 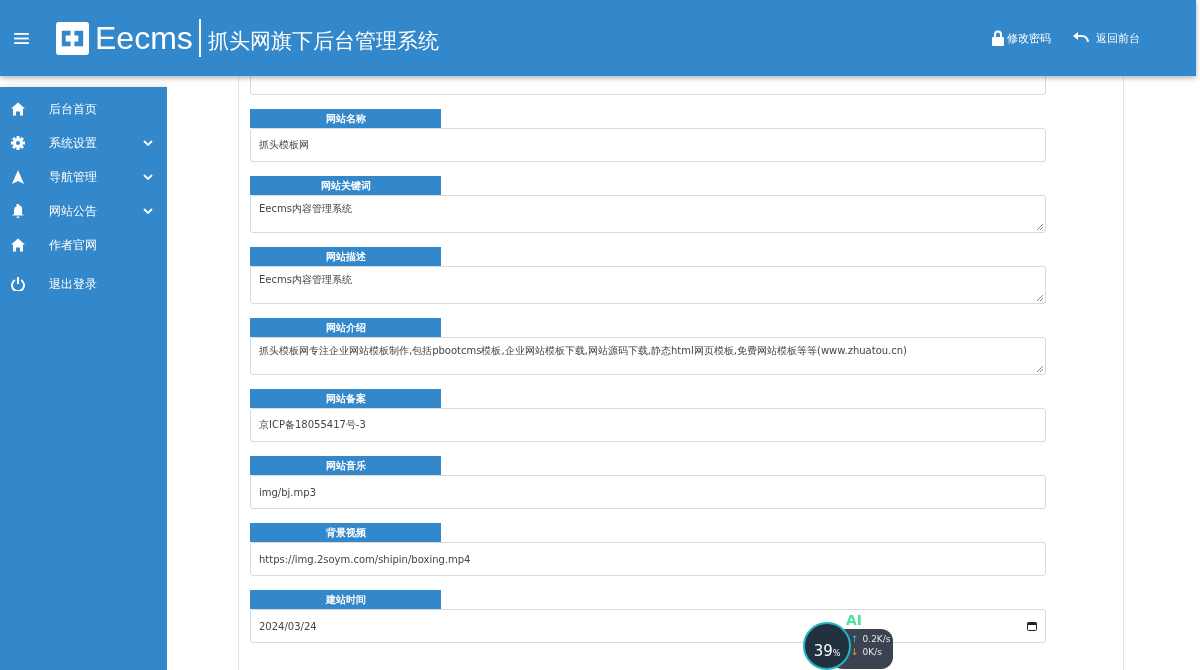 I want to click on input-field: 京ICP备18055417号-3, so click(x=648, y=425).